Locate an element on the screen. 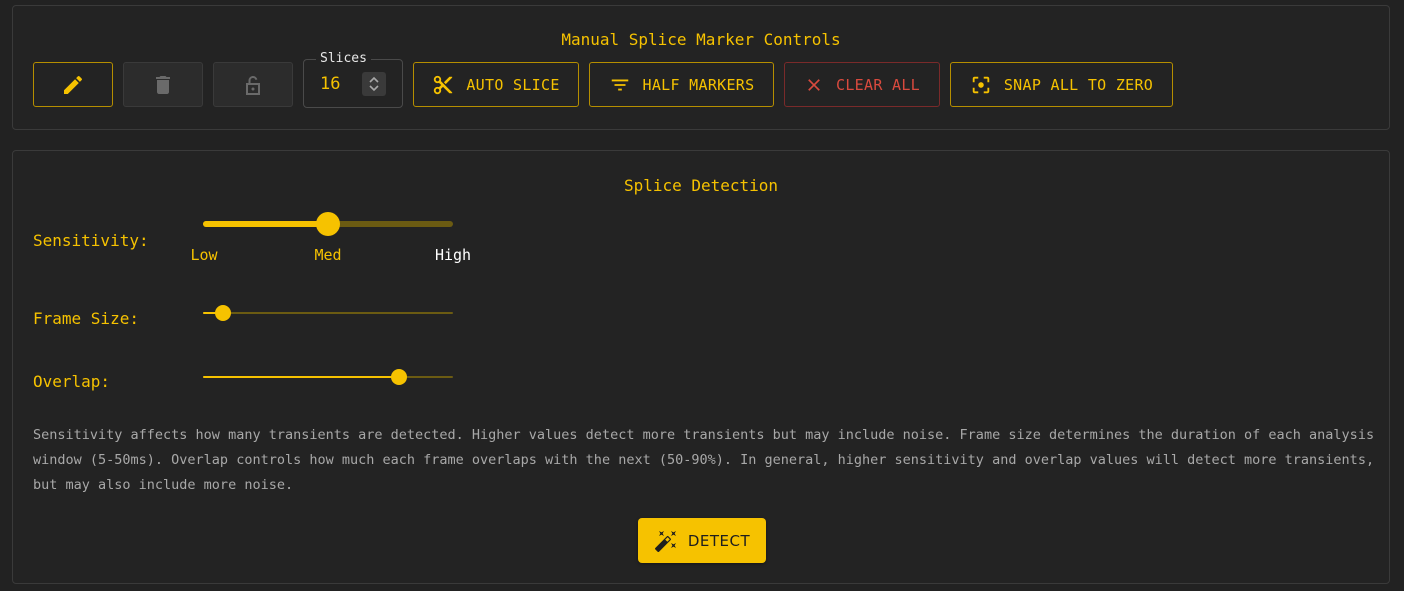 This screenshot has width=1404, height=591. trash-icon is located at coordinates (163, 85).